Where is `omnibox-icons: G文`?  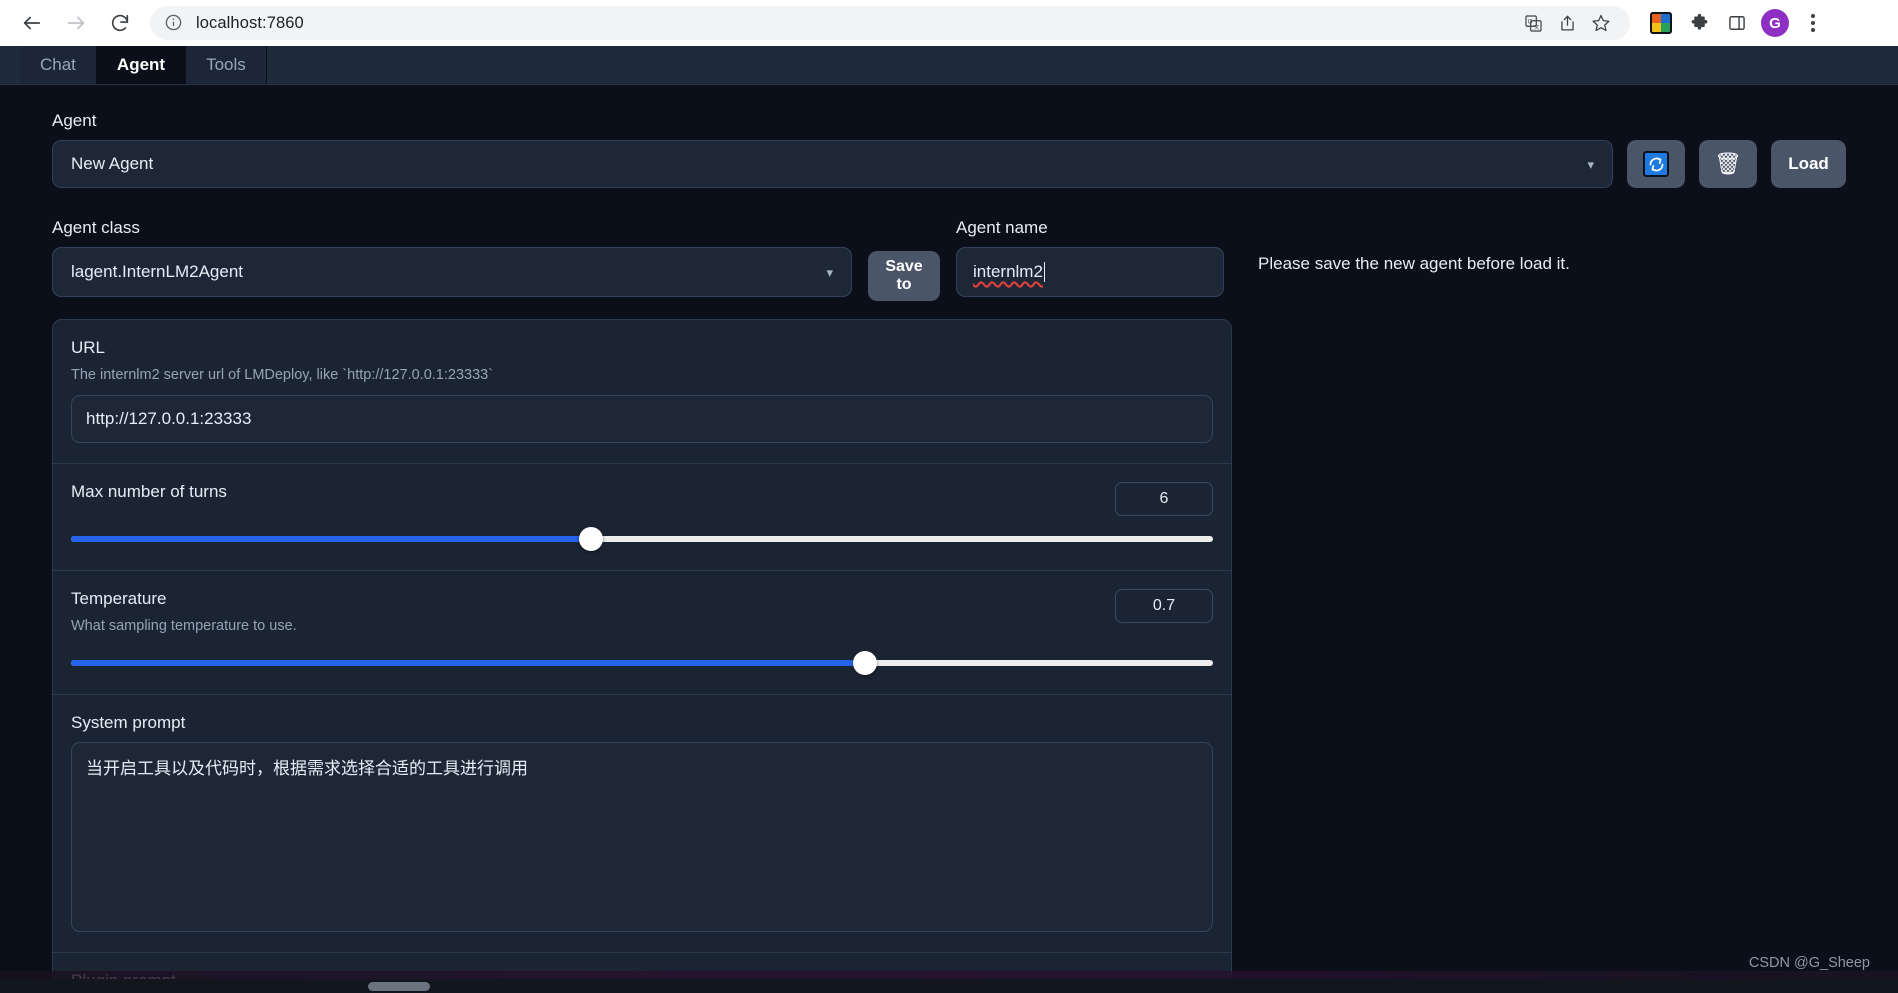
omnibox-icons: G文 is located at coordinates (1567, 23).